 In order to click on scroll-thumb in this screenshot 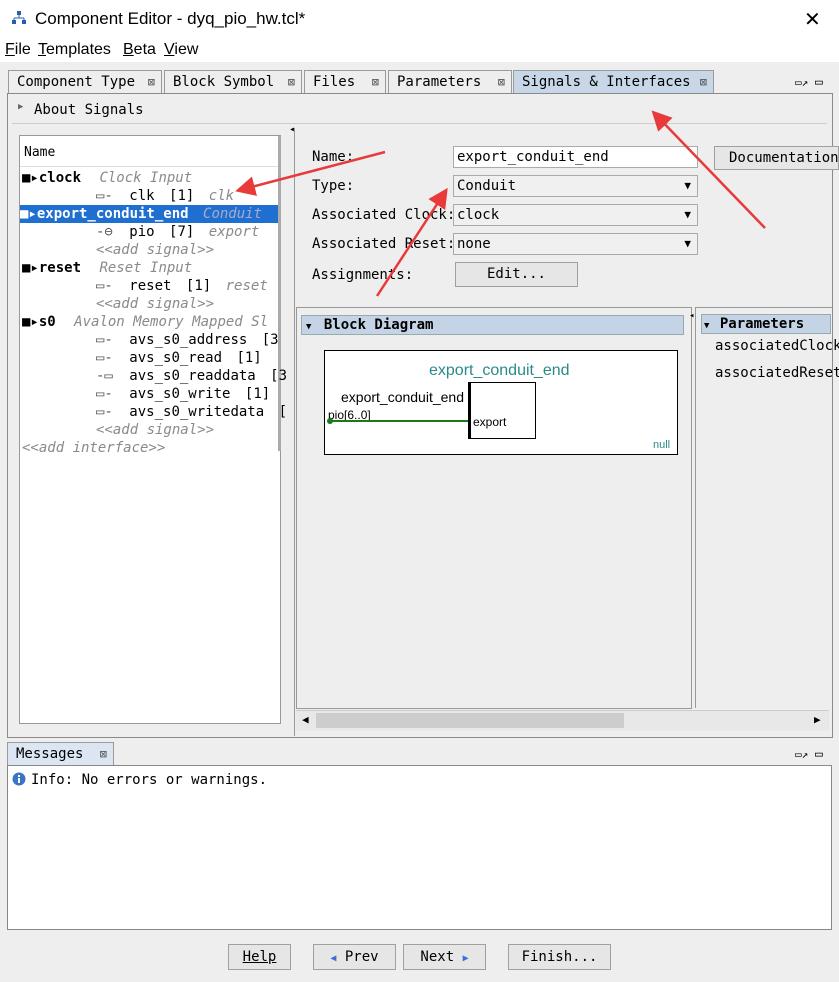, I will do `click(470, 720)`.